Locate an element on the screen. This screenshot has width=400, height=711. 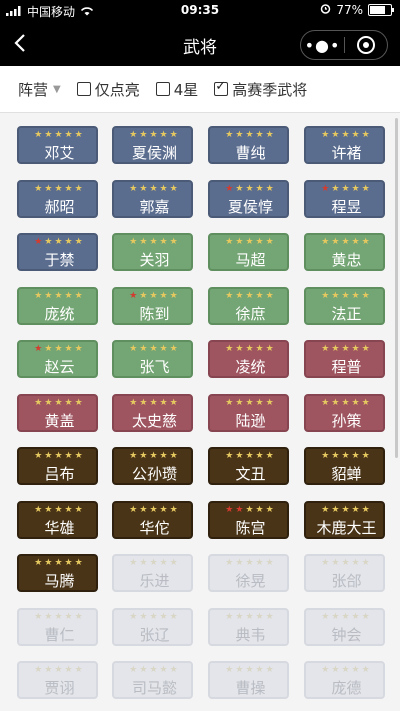
filter-lit-only: 仅点亮 is located at coordinates (108, 89).